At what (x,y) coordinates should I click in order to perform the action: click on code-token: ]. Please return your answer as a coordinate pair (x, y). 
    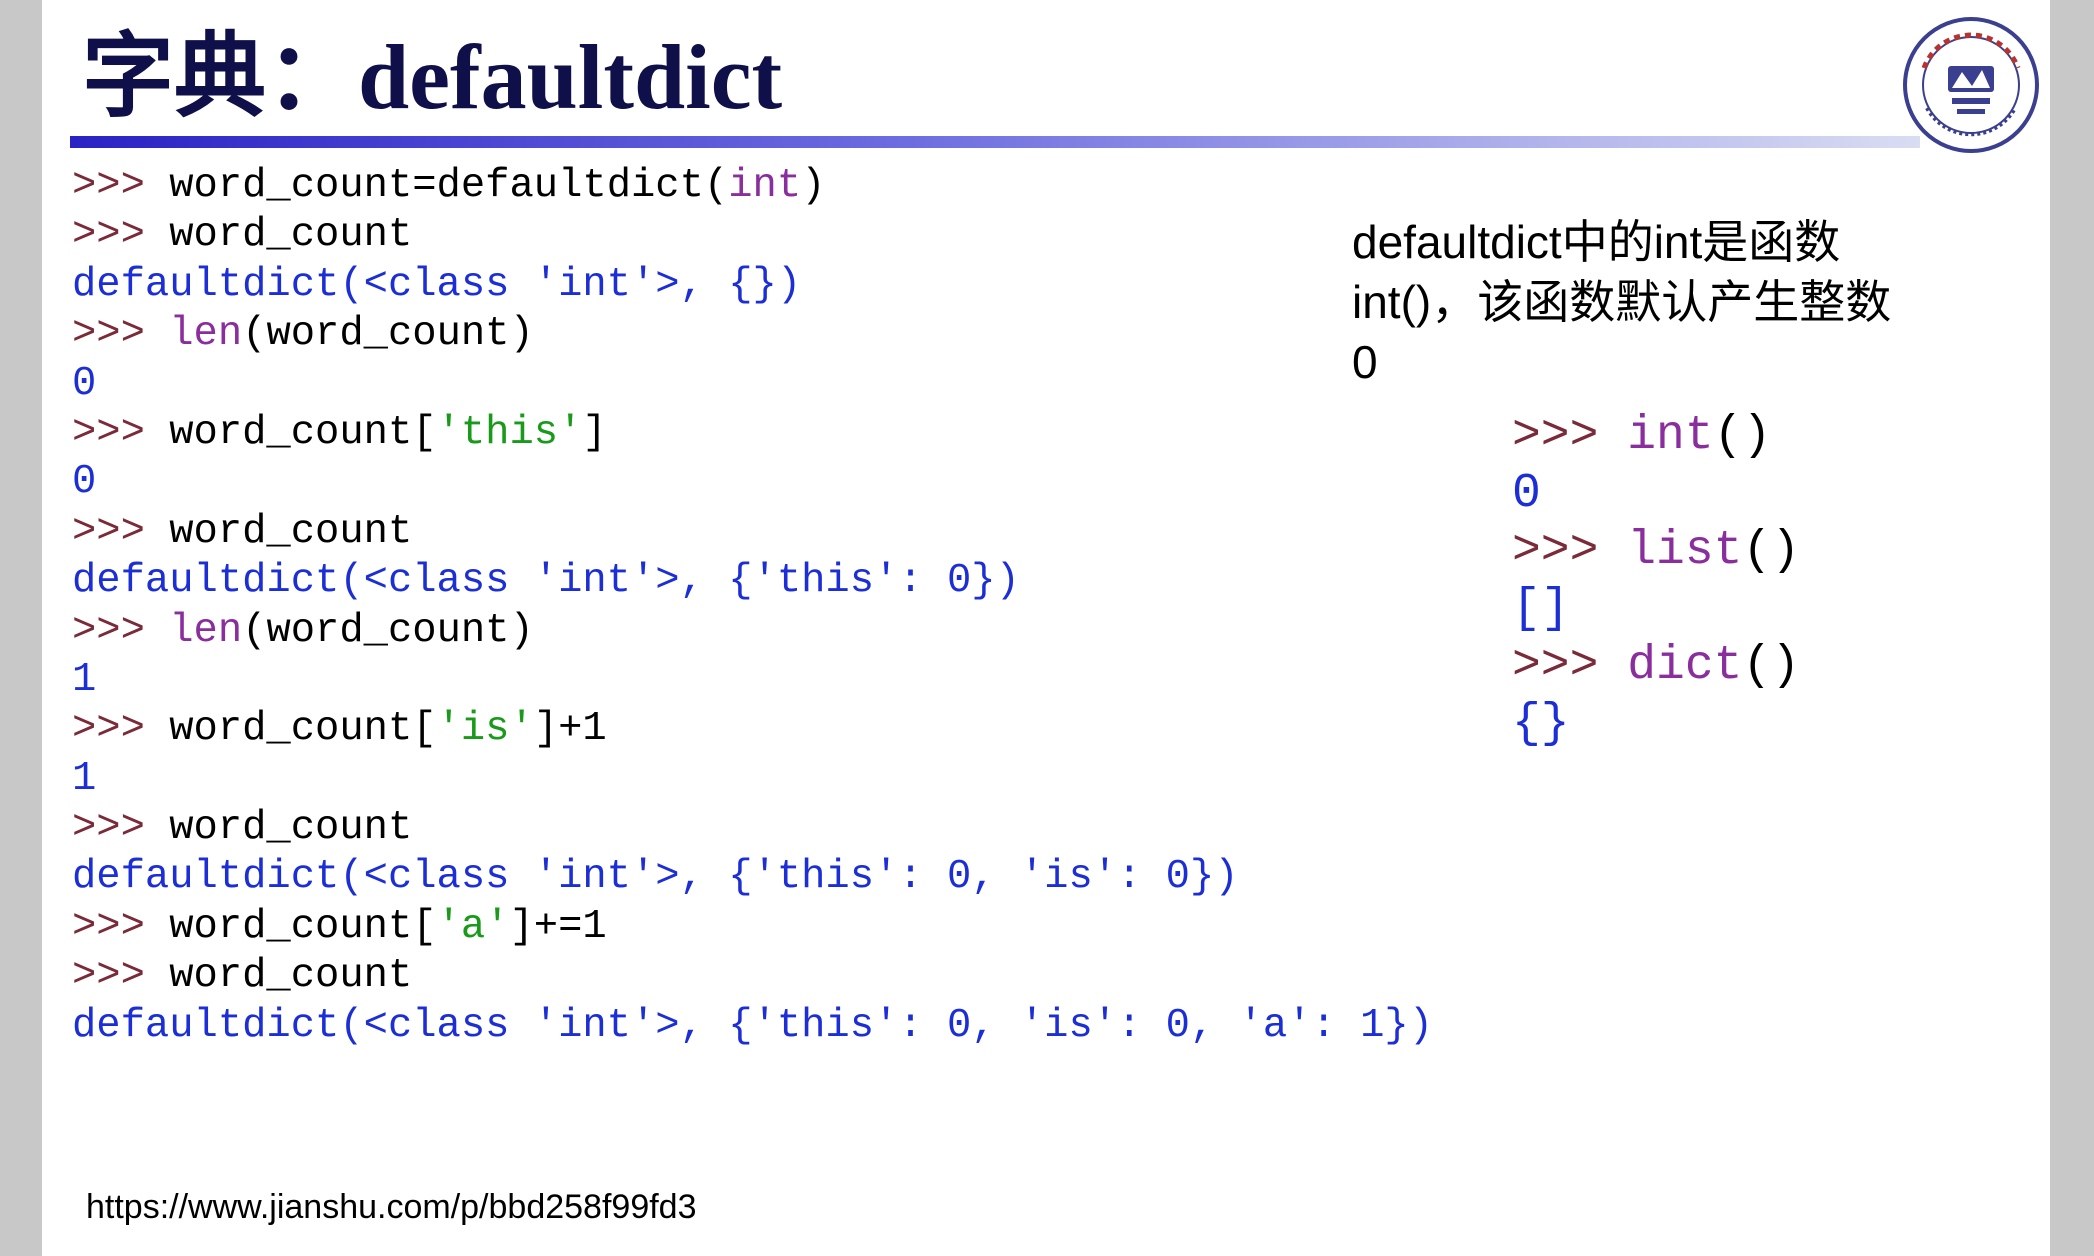
    Looking at the image, I should click on (594, 432).